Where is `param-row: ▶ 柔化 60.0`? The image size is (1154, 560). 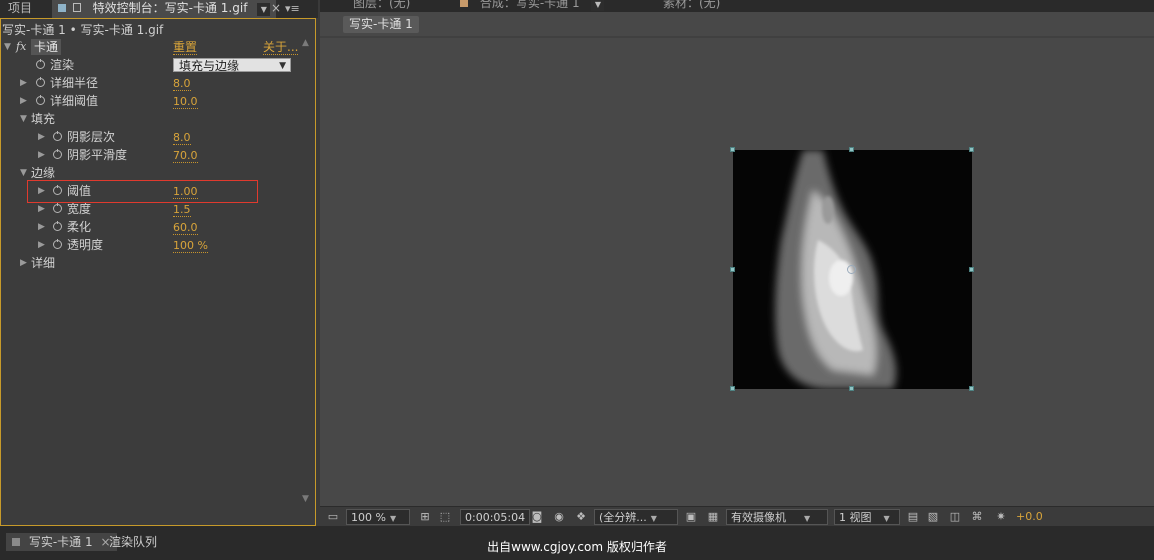 param-row: ▶ 柔化 60.0 is located at coordinates (148, 227).